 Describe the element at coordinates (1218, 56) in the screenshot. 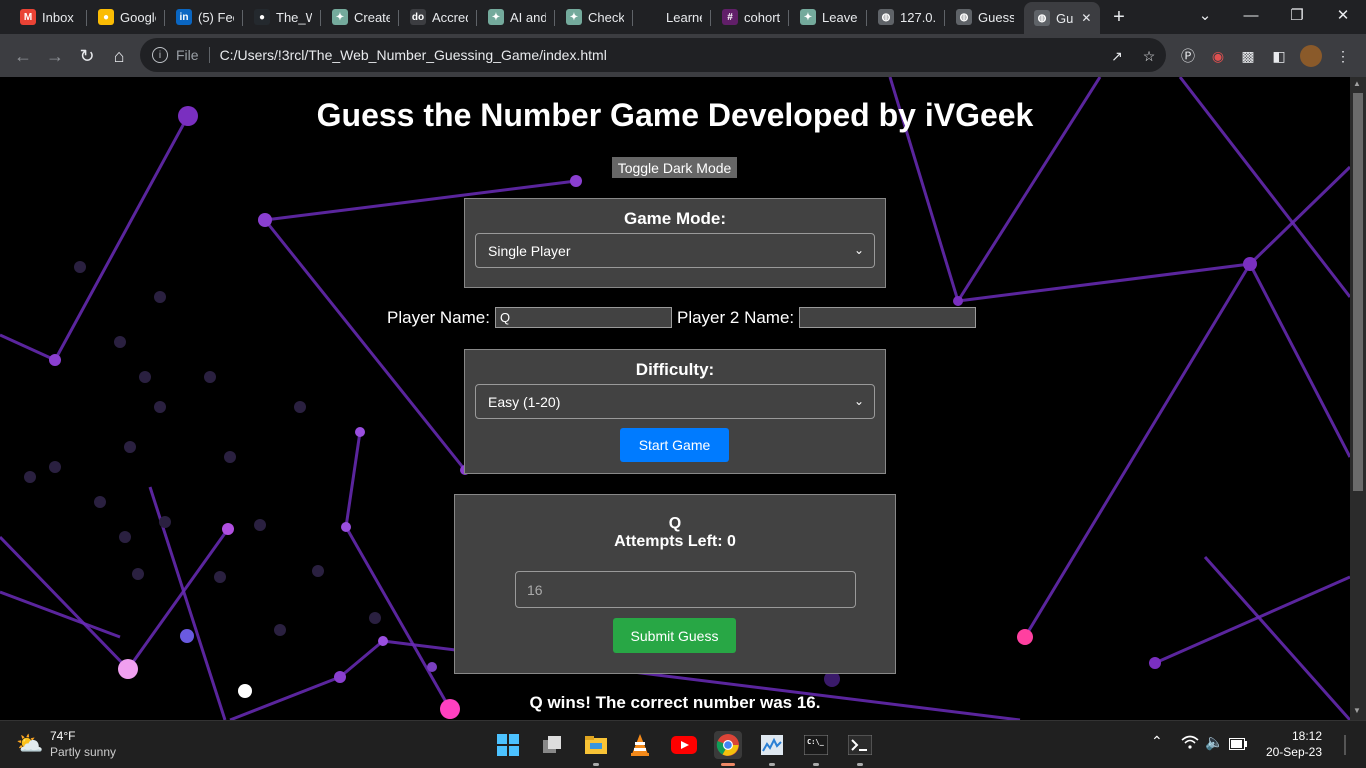

I see `extension-record-icon: ◉` at that location.